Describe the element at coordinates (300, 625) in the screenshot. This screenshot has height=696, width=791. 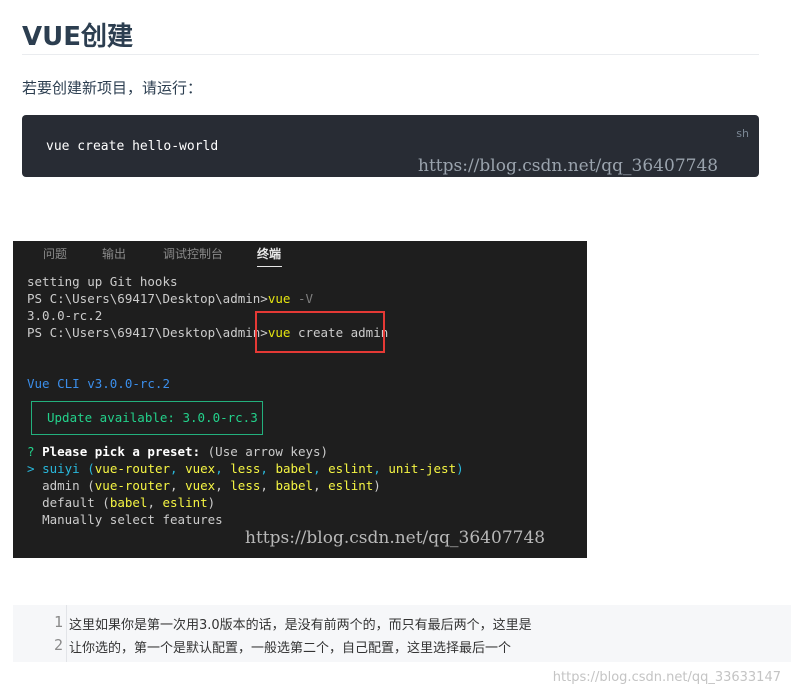
I see `note-line: 这里如果你是第一次用3.0版本的话，是没有前两个的，而只有最后两个，这里是` at that location.